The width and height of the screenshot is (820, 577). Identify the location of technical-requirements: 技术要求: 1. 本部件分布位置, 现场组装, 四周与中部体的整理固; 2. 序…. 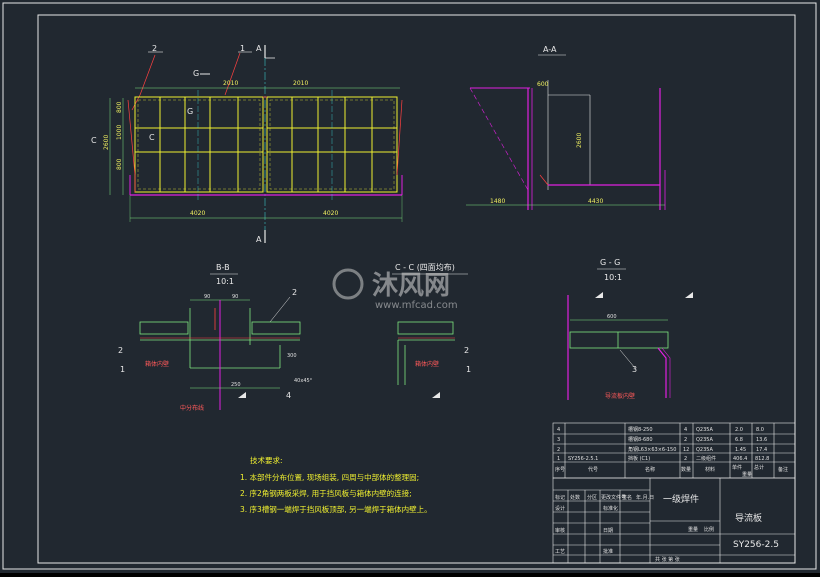
(336, 484).